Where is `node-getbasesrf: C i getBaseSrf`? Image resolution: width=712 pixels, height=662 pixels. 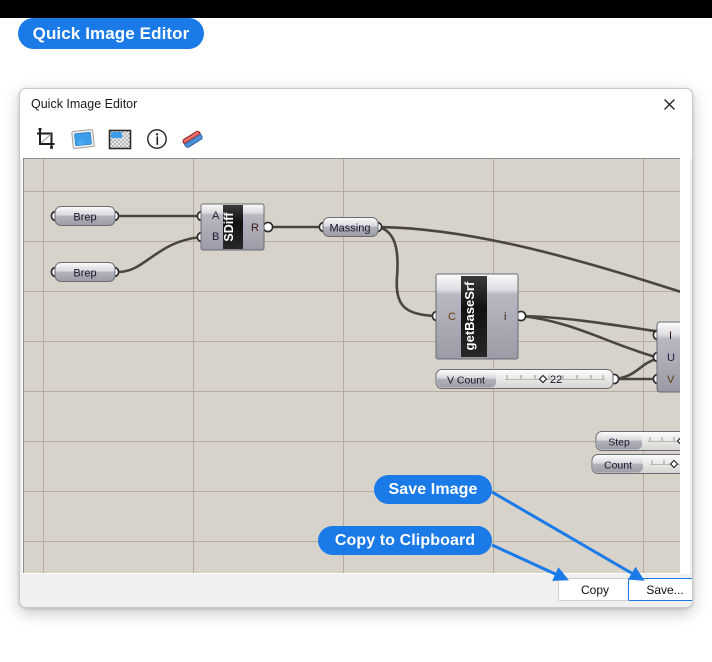 node-getbasesrf: C i getBaseSrf is located at coordinates (479, 316).